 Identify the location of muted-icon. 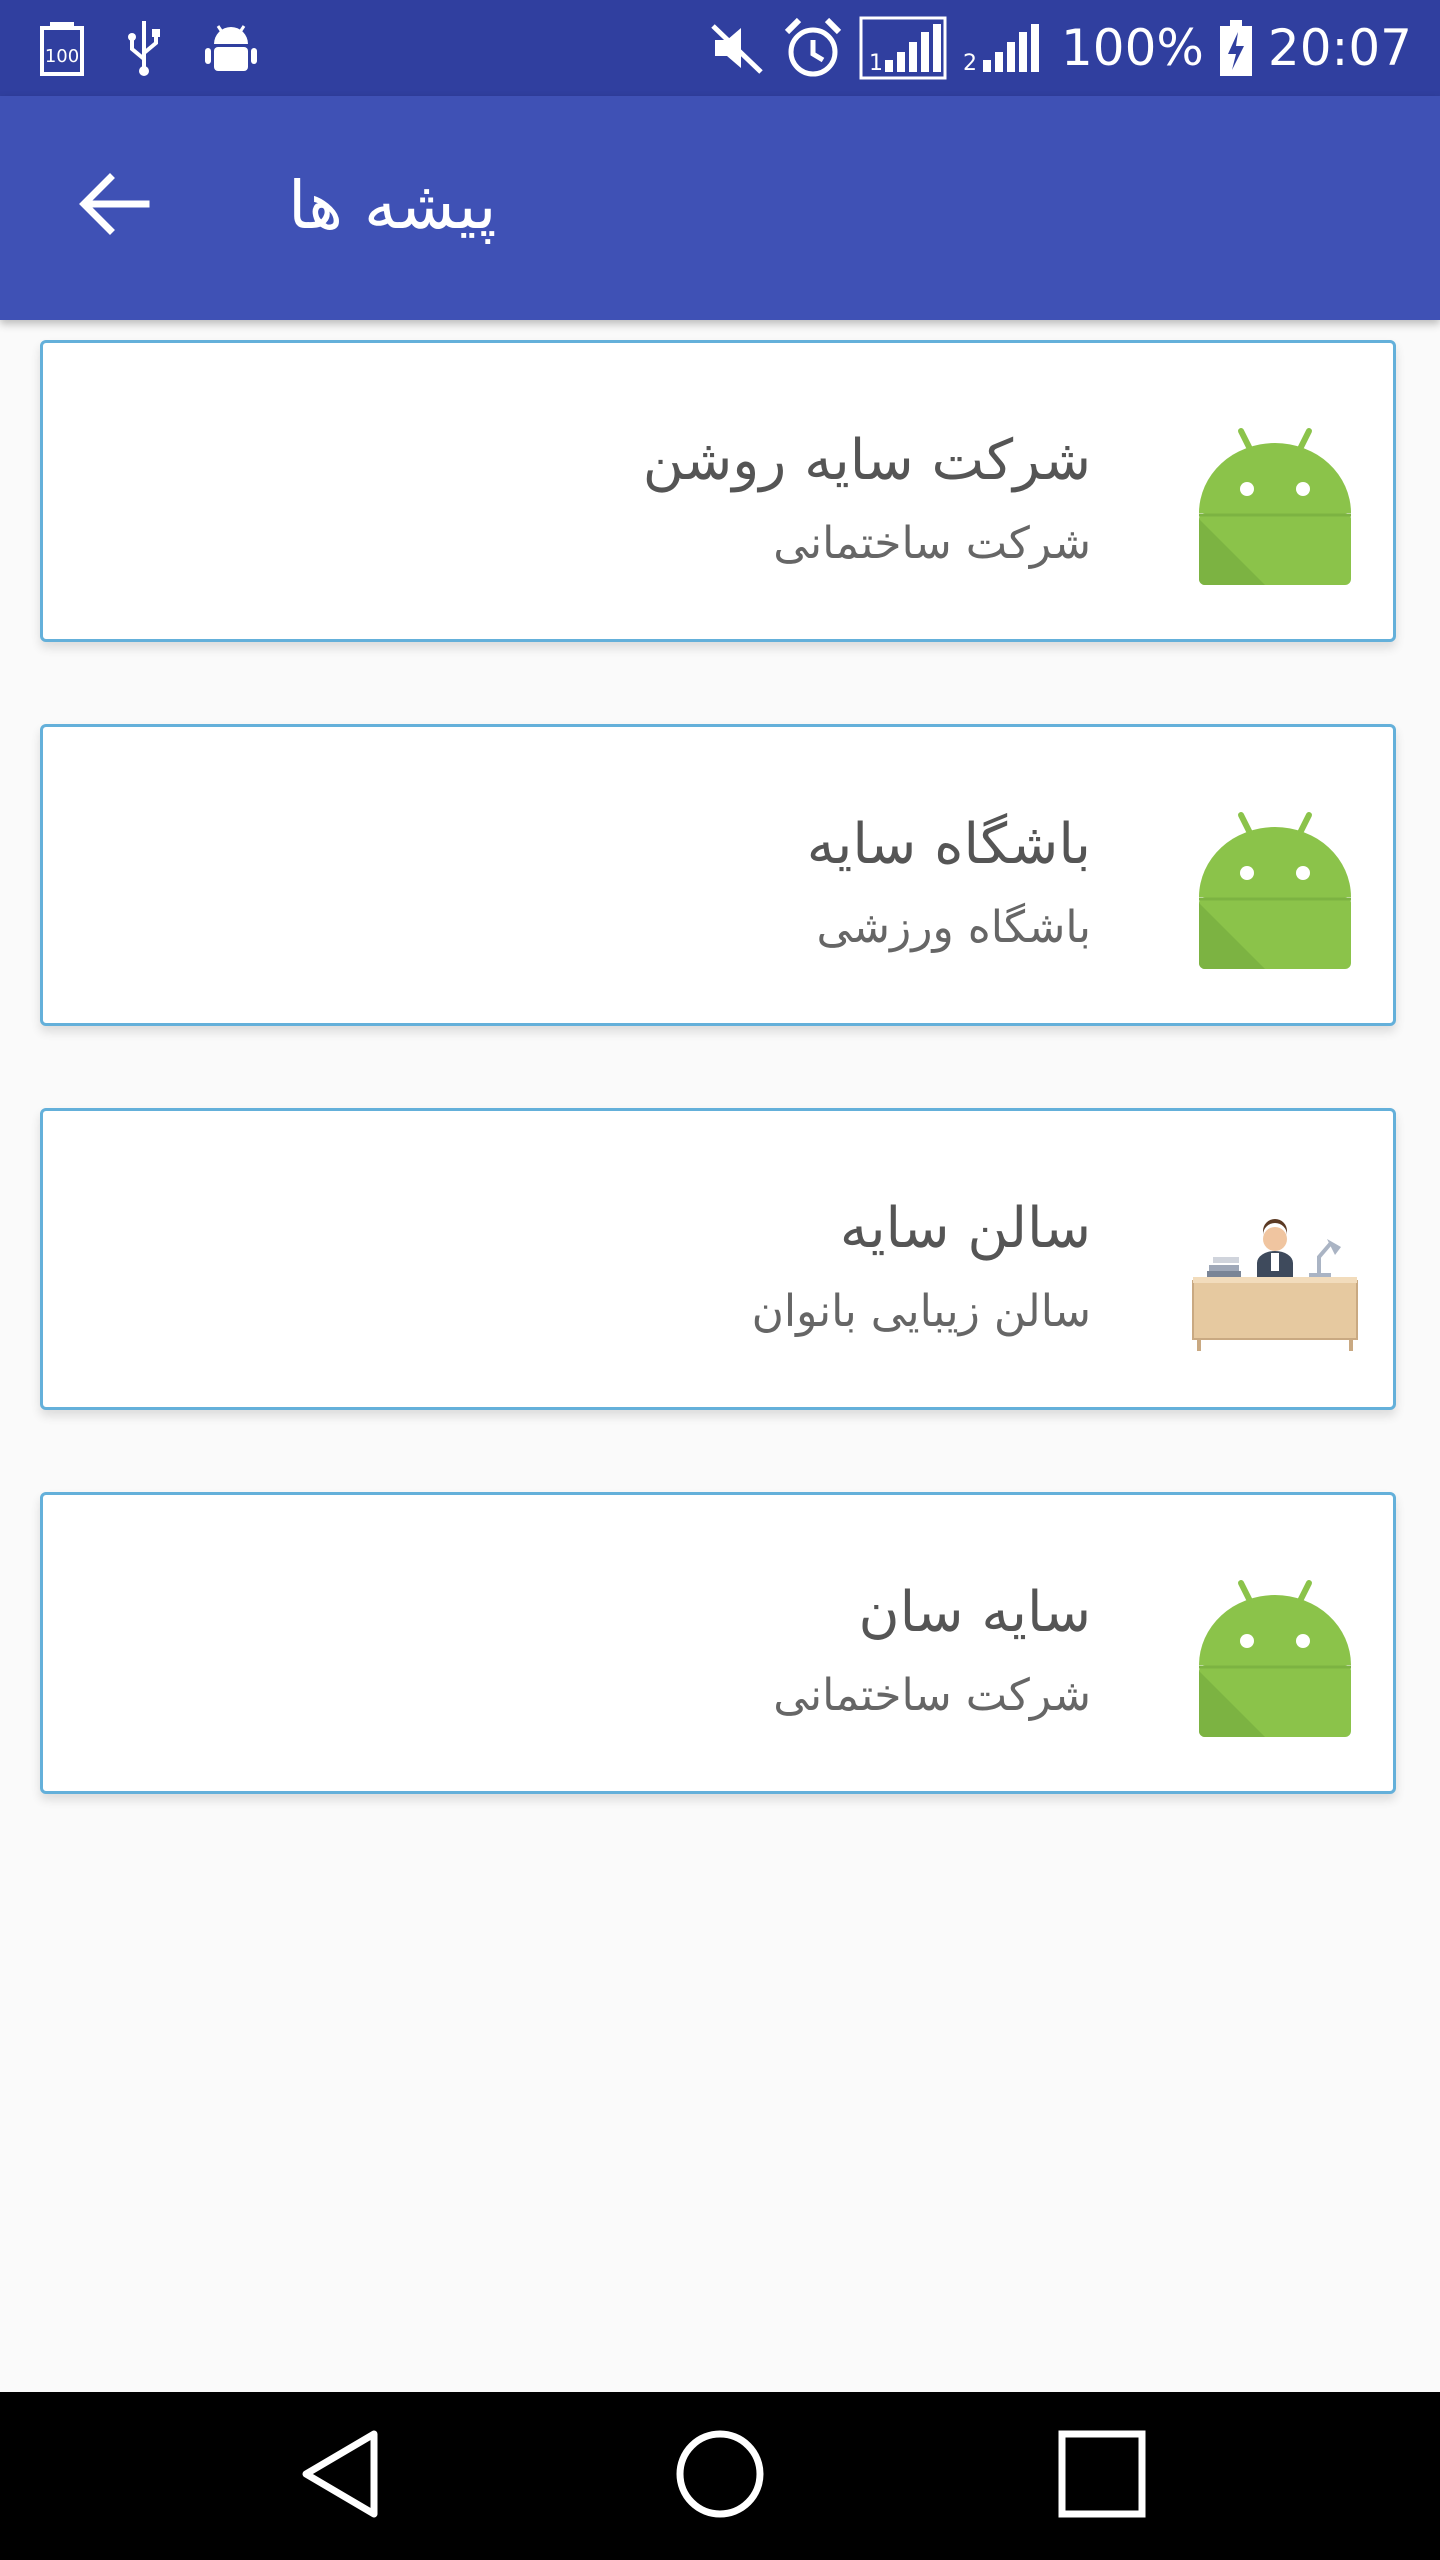
(737, 48).